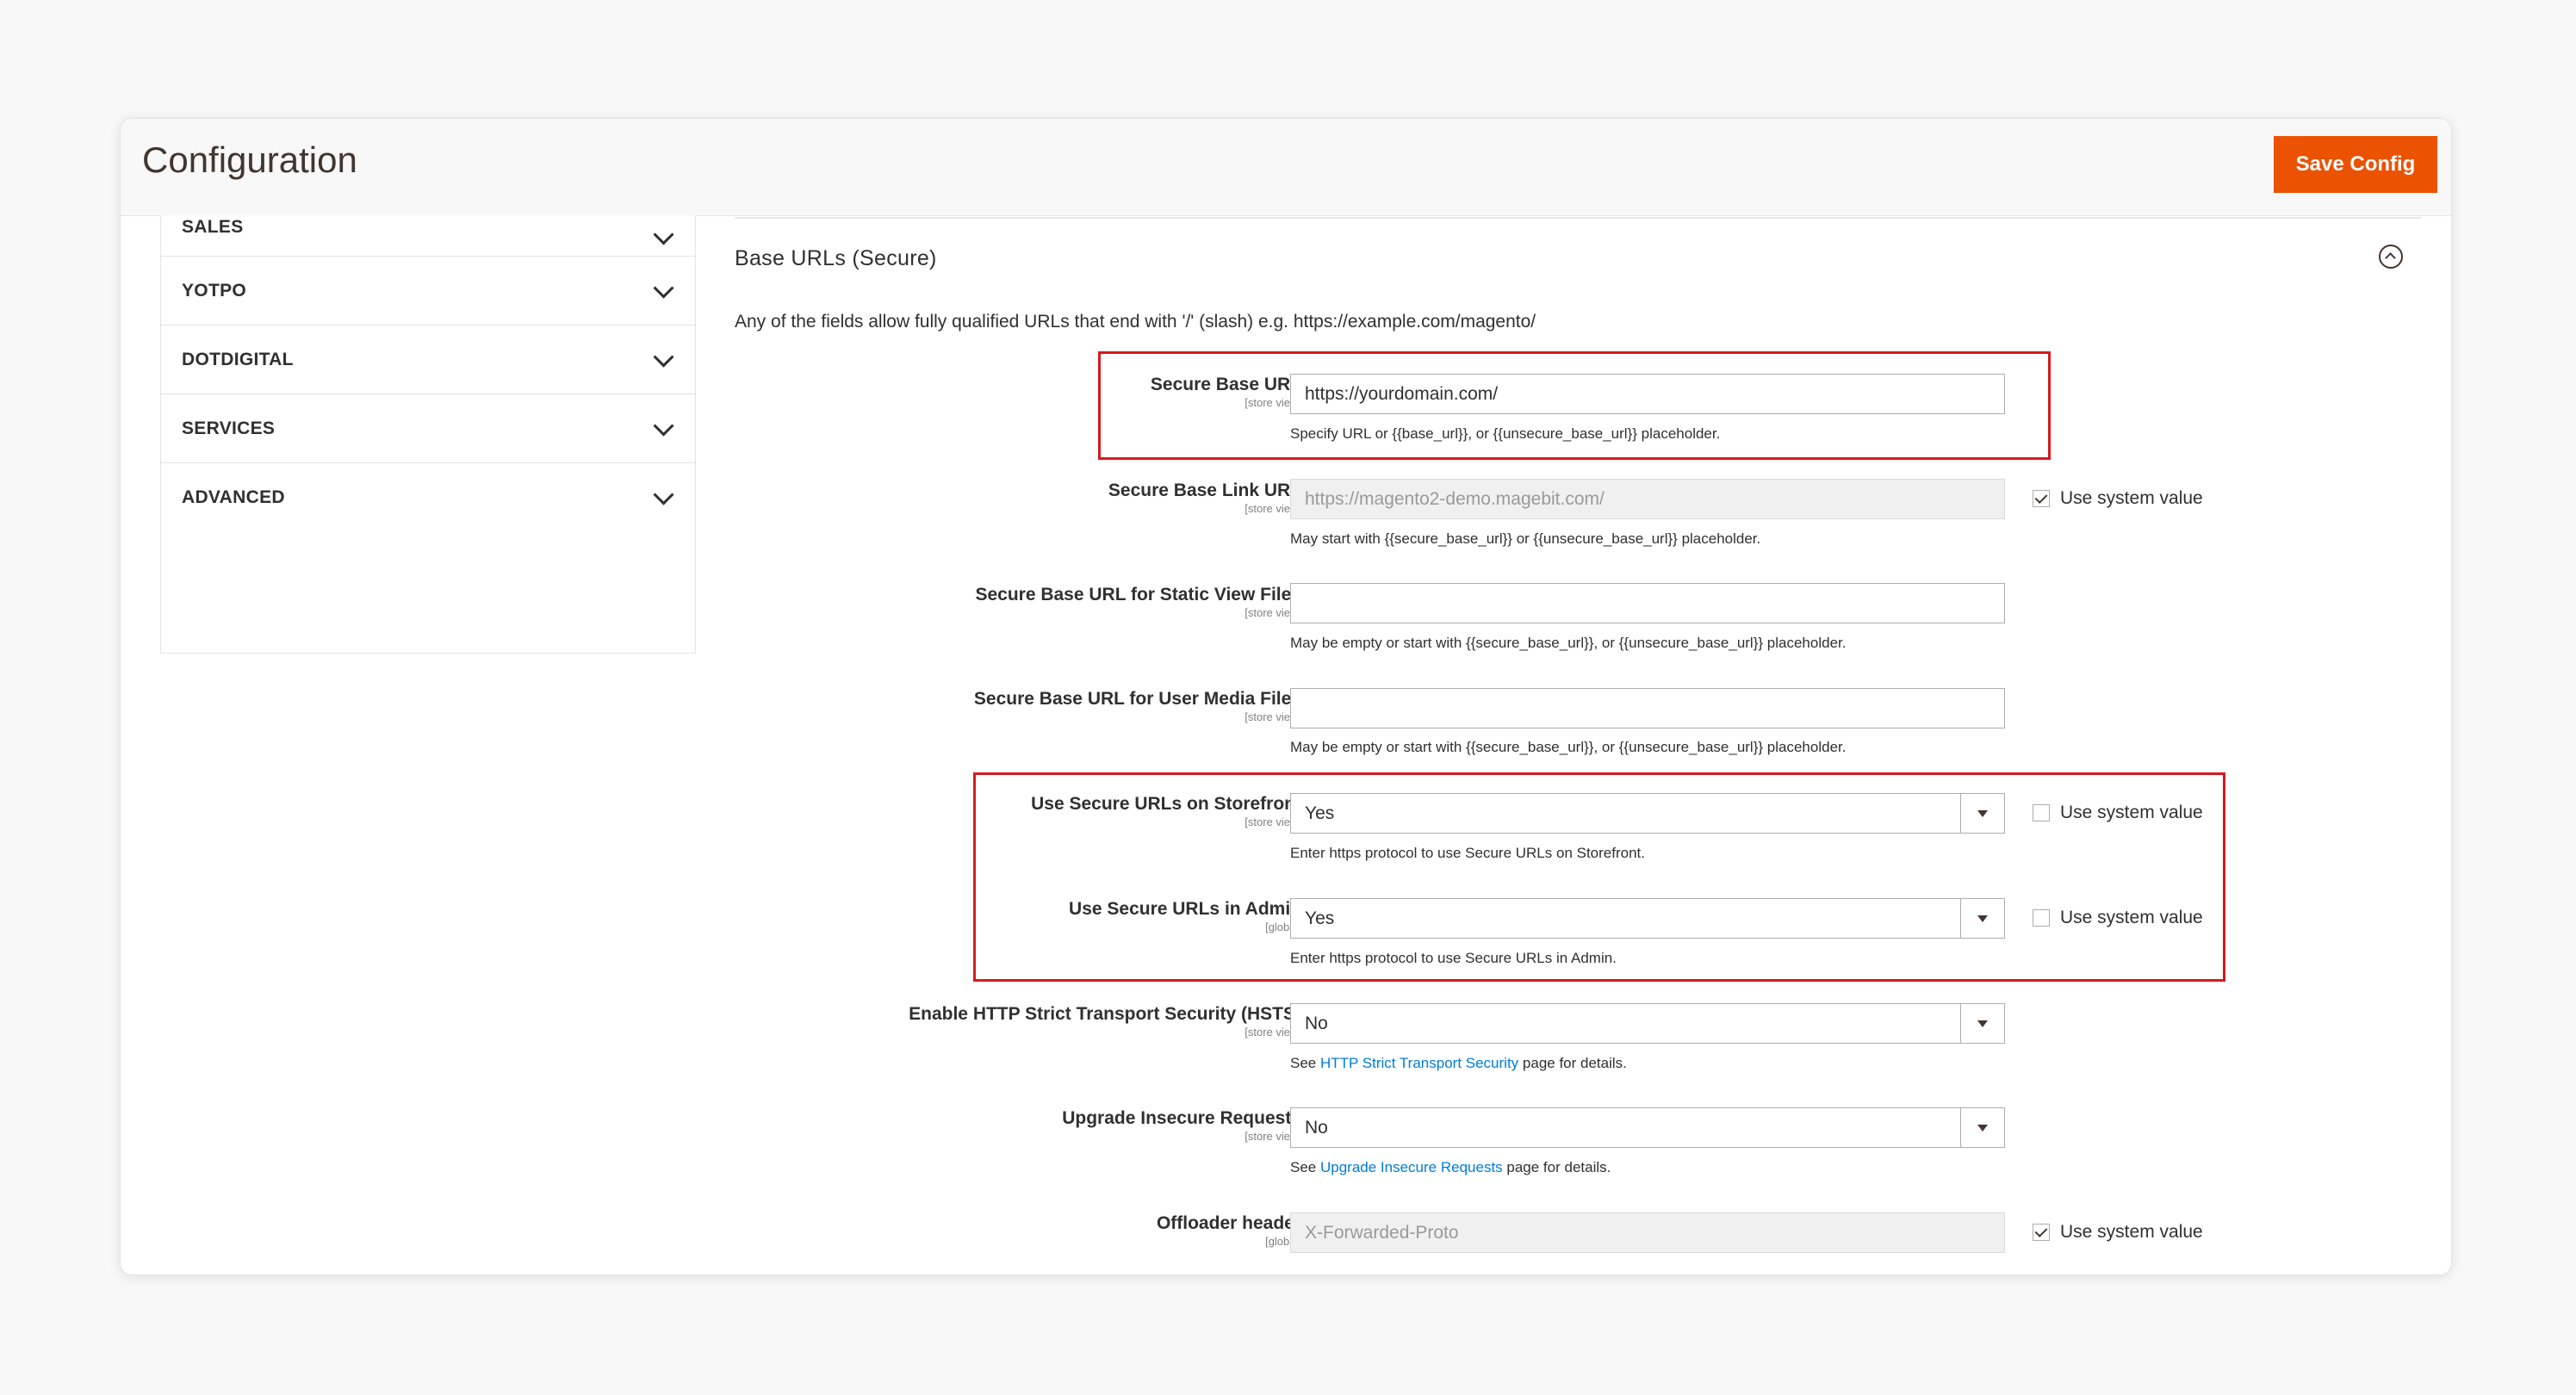 The height and width of the screenshot is (1395, 2576). I want to click on field-label-static-view-files: Secure Base URL for Static View Files, so click(1138, 595).